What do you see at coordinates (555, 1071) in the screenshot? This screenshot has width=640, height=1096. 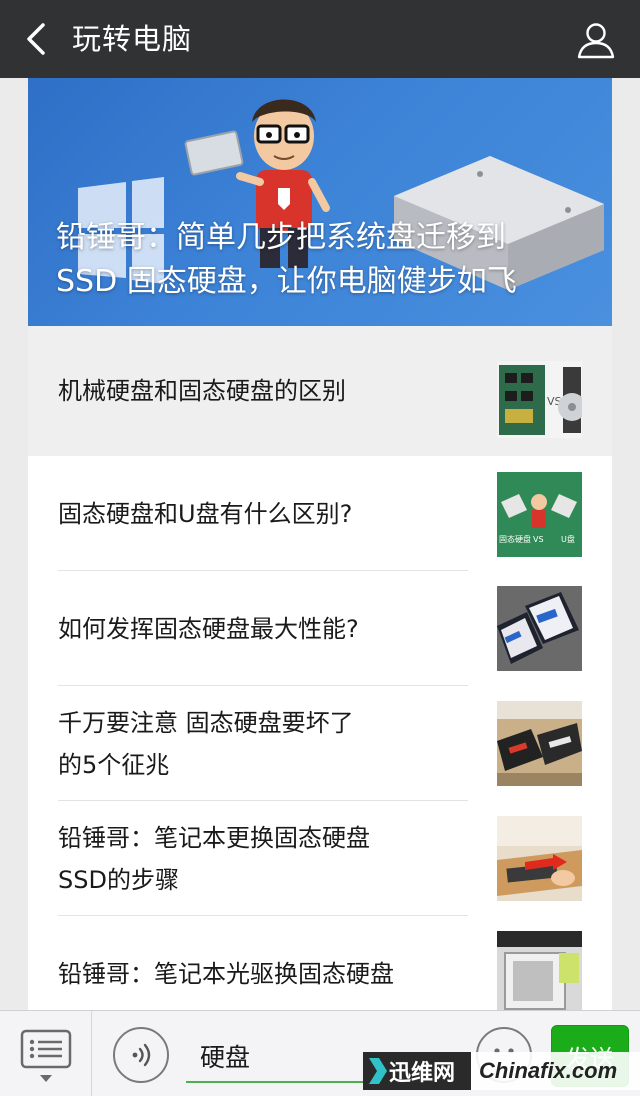 I see `watermark-right-text: Chinafix.com` at bounding box center [555, 1071].